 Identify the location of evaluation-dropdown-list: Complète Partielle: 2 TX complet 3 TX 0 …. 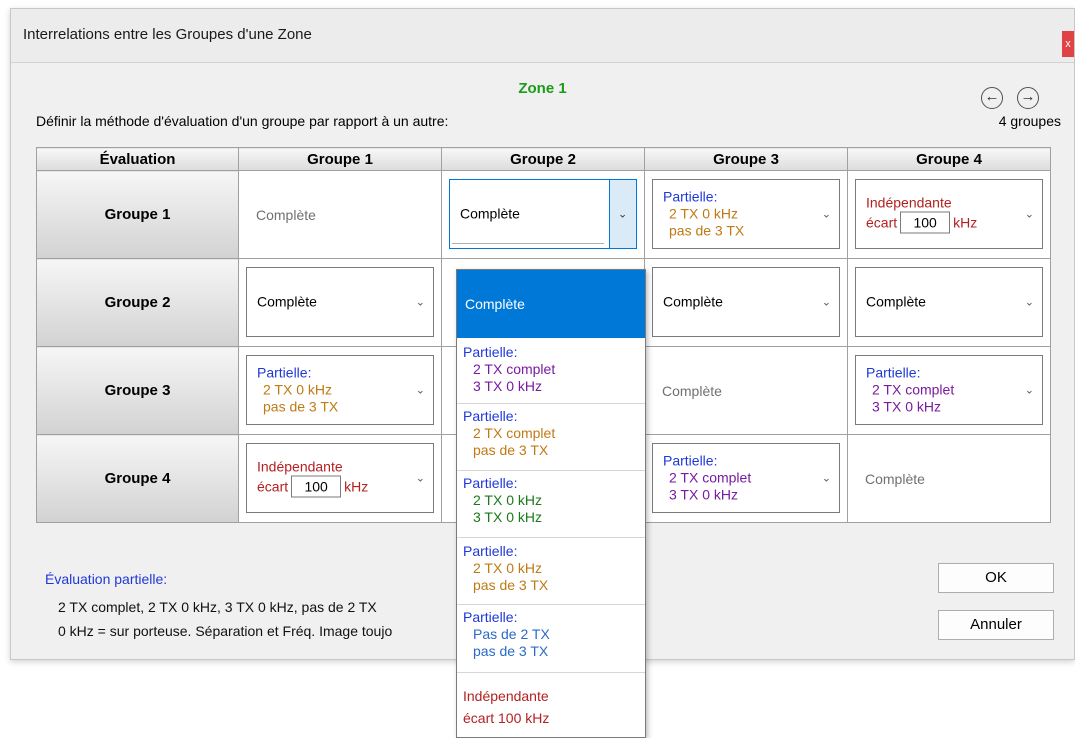
(551, 503).